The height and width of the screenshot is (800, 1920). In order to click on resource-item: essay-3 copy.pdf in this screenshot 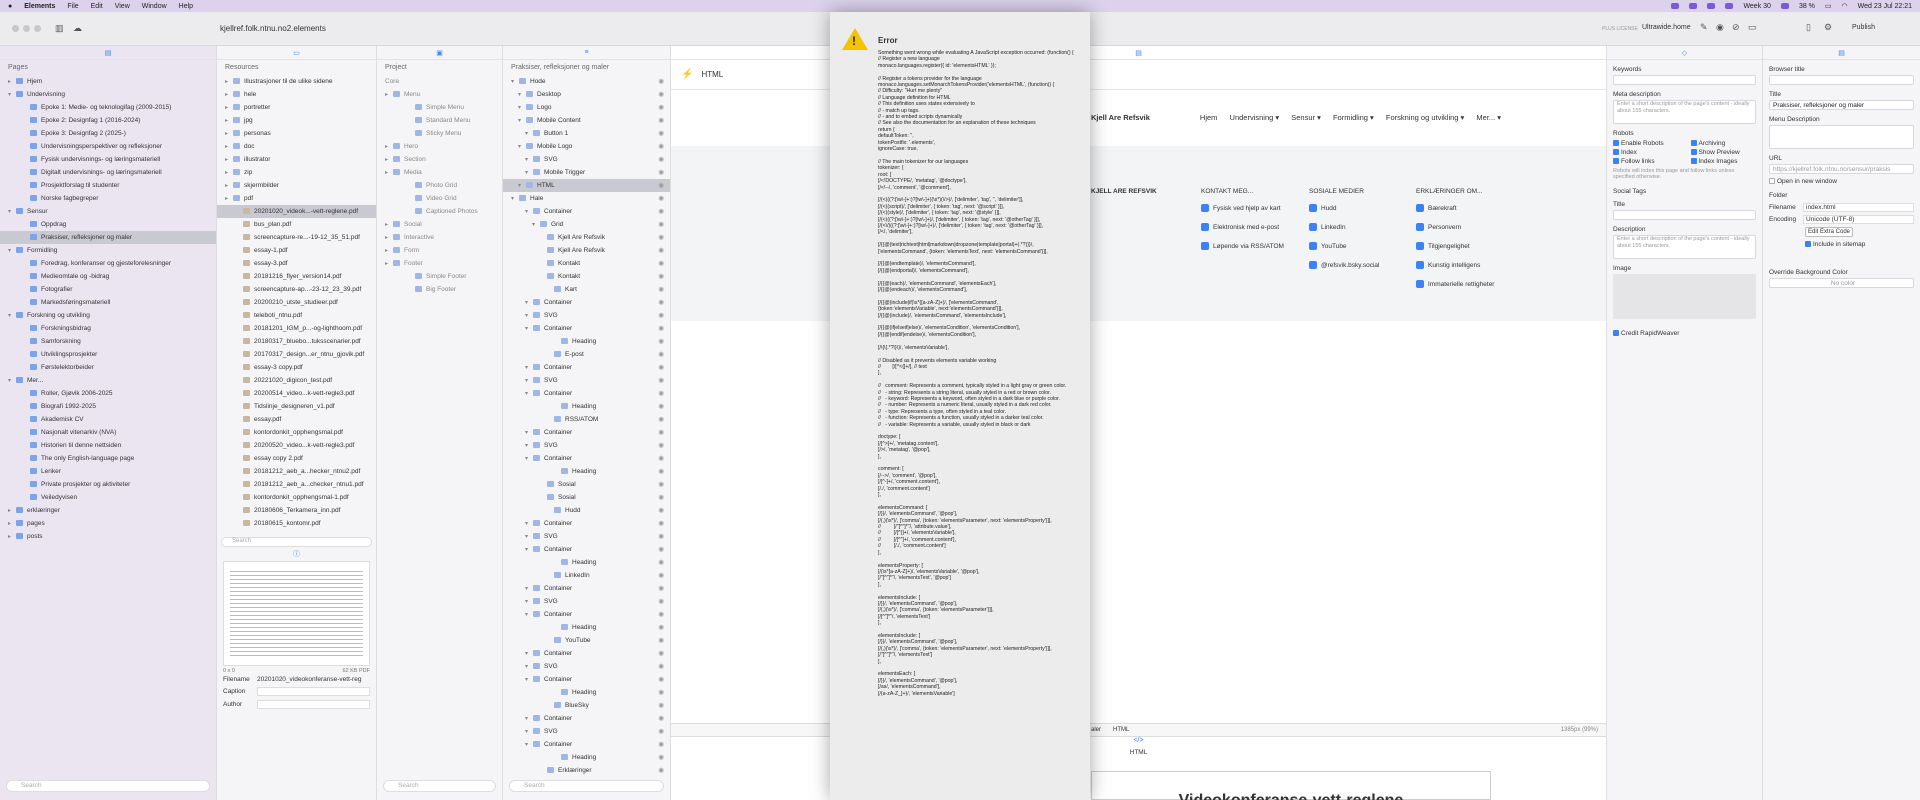, I will do `click(296, 367)`.